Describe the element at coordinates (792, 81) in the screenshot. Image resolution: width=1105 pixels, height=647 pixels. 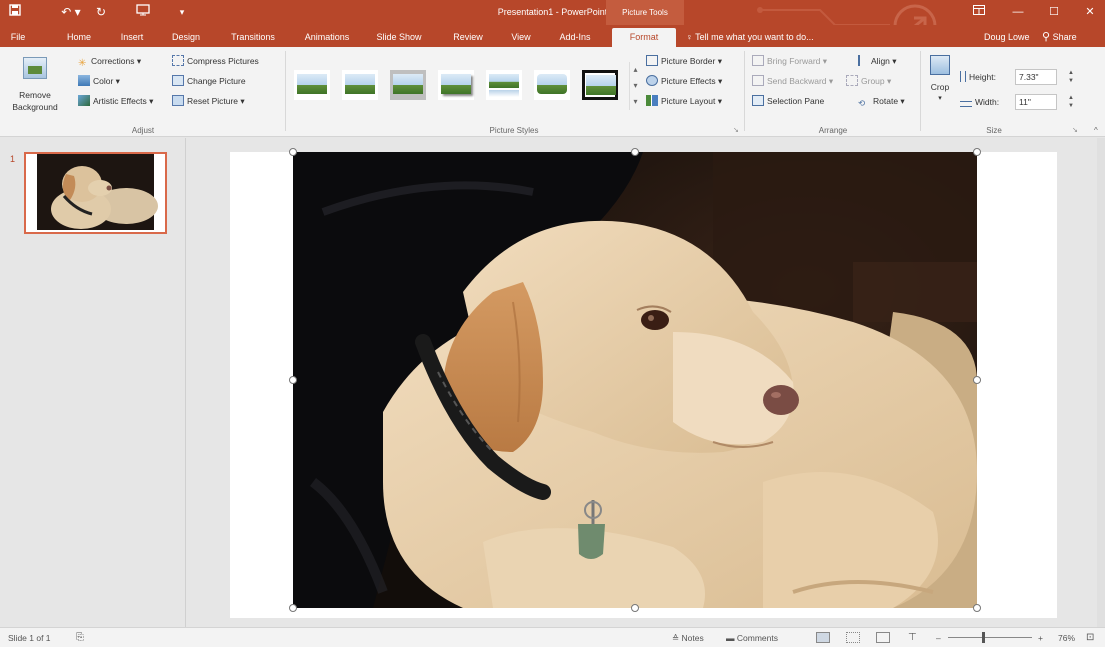
I see `send-backward-button: Send Backward ▾` at that location.